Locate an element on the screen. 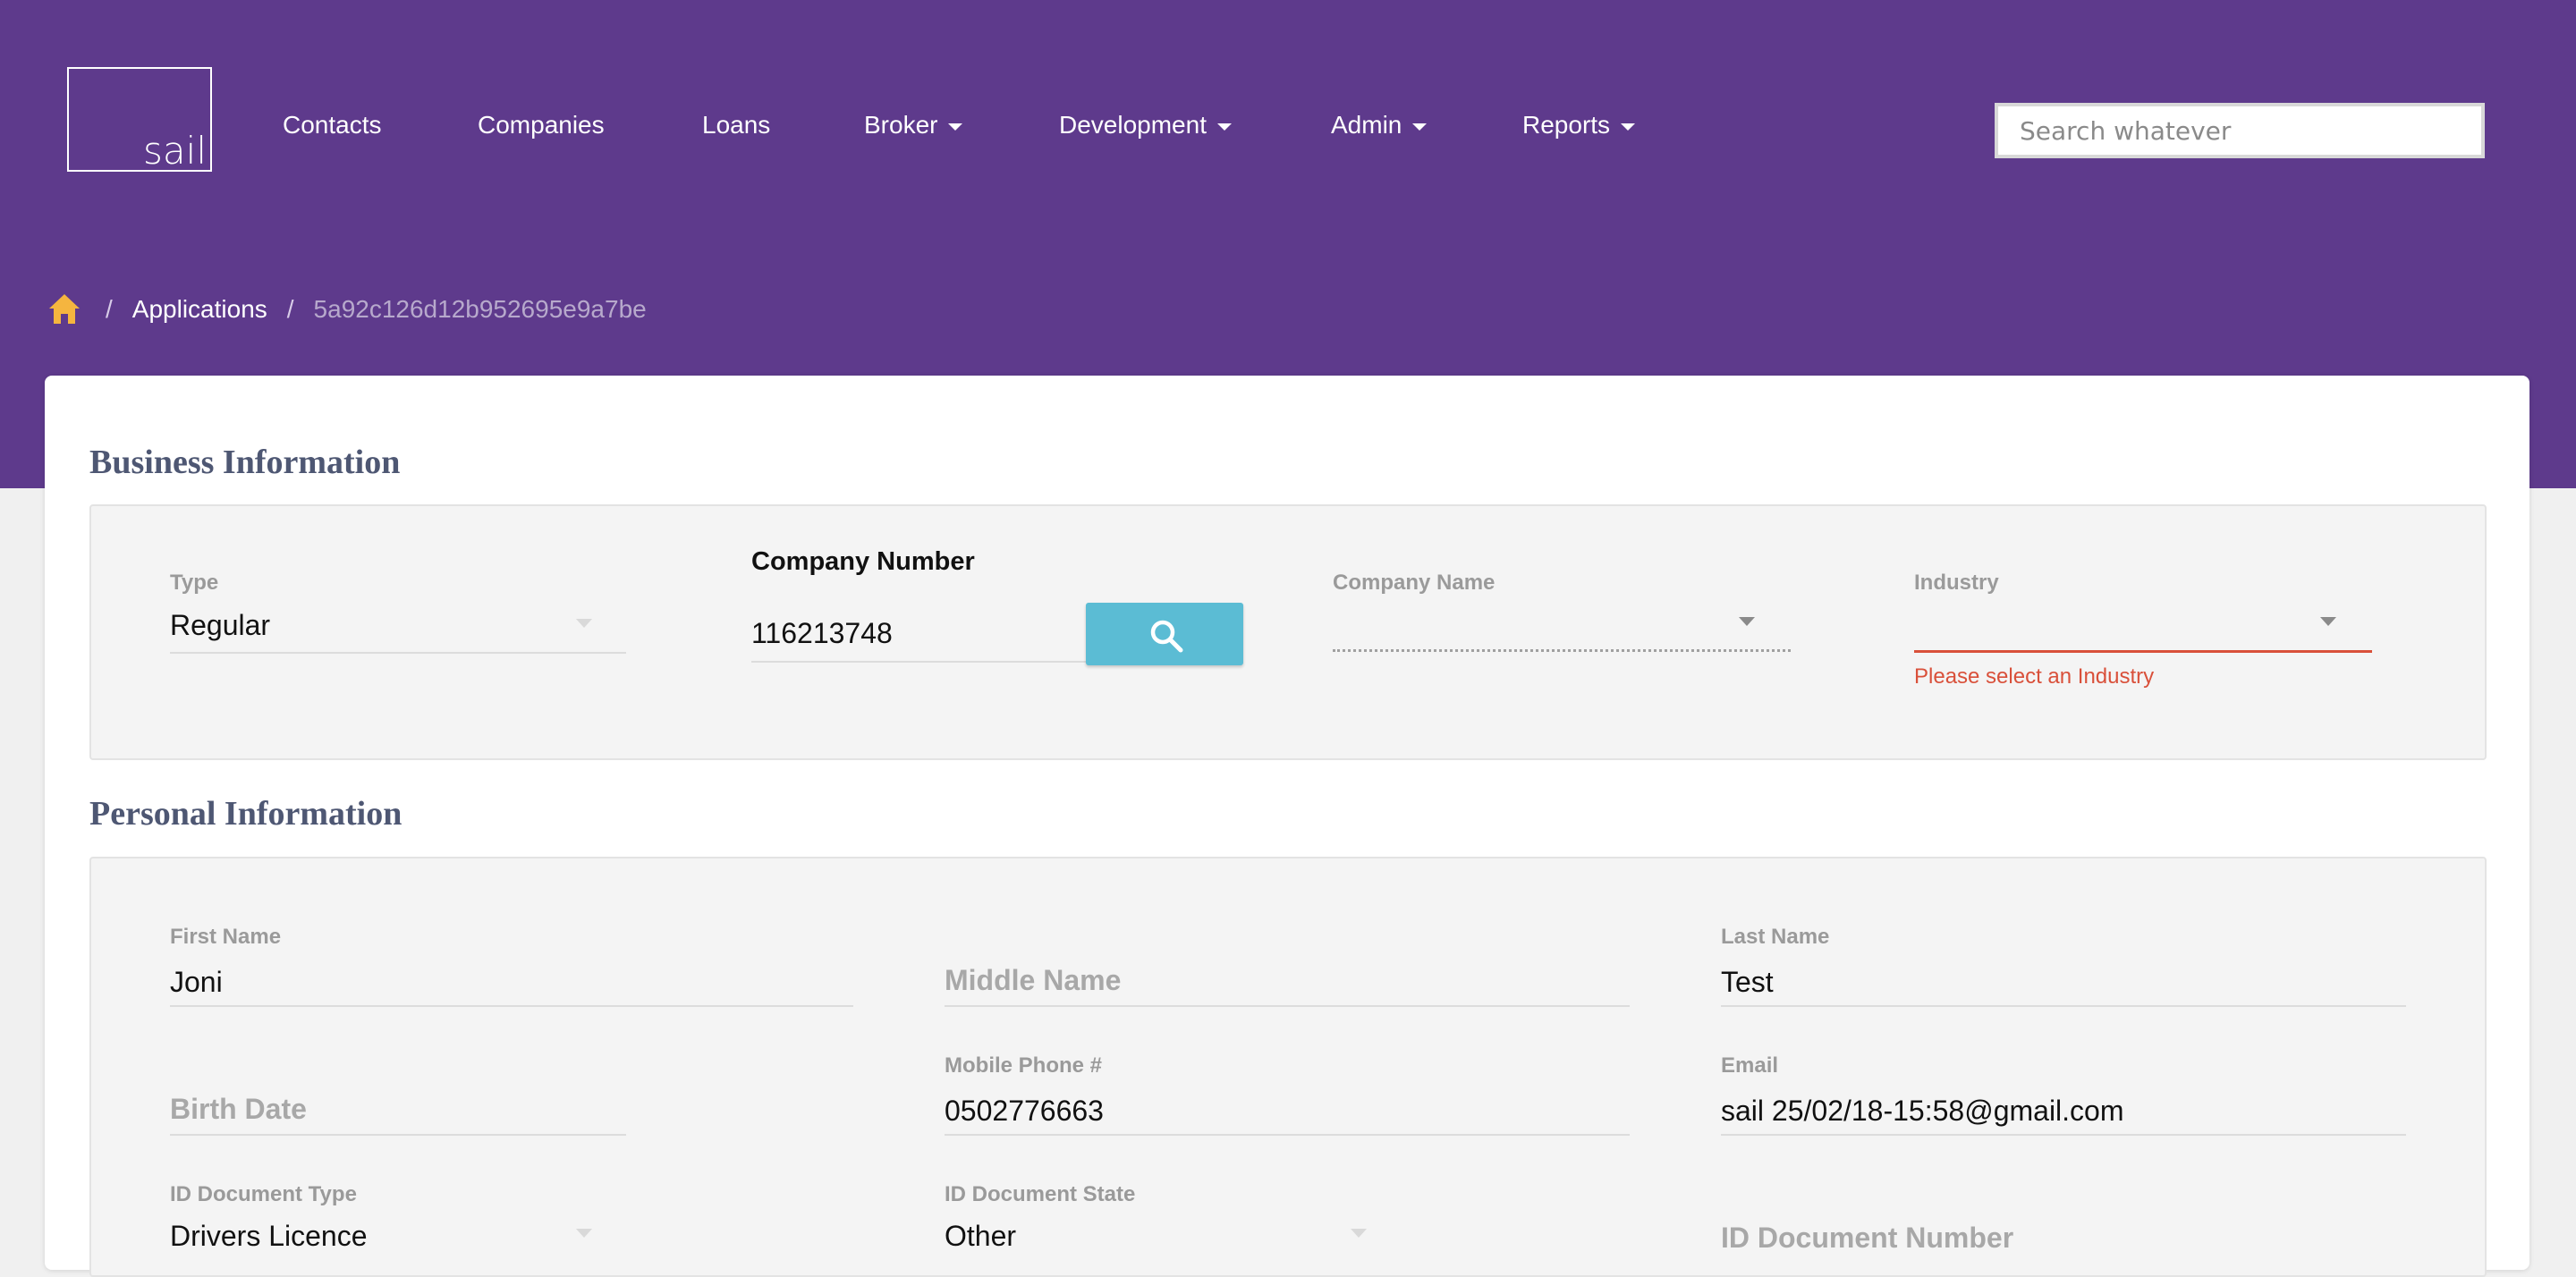 The height and width of the screenshot is (1277, 2576). id-document-state-label: ID Document State is located at coordinates (1040, 1194).